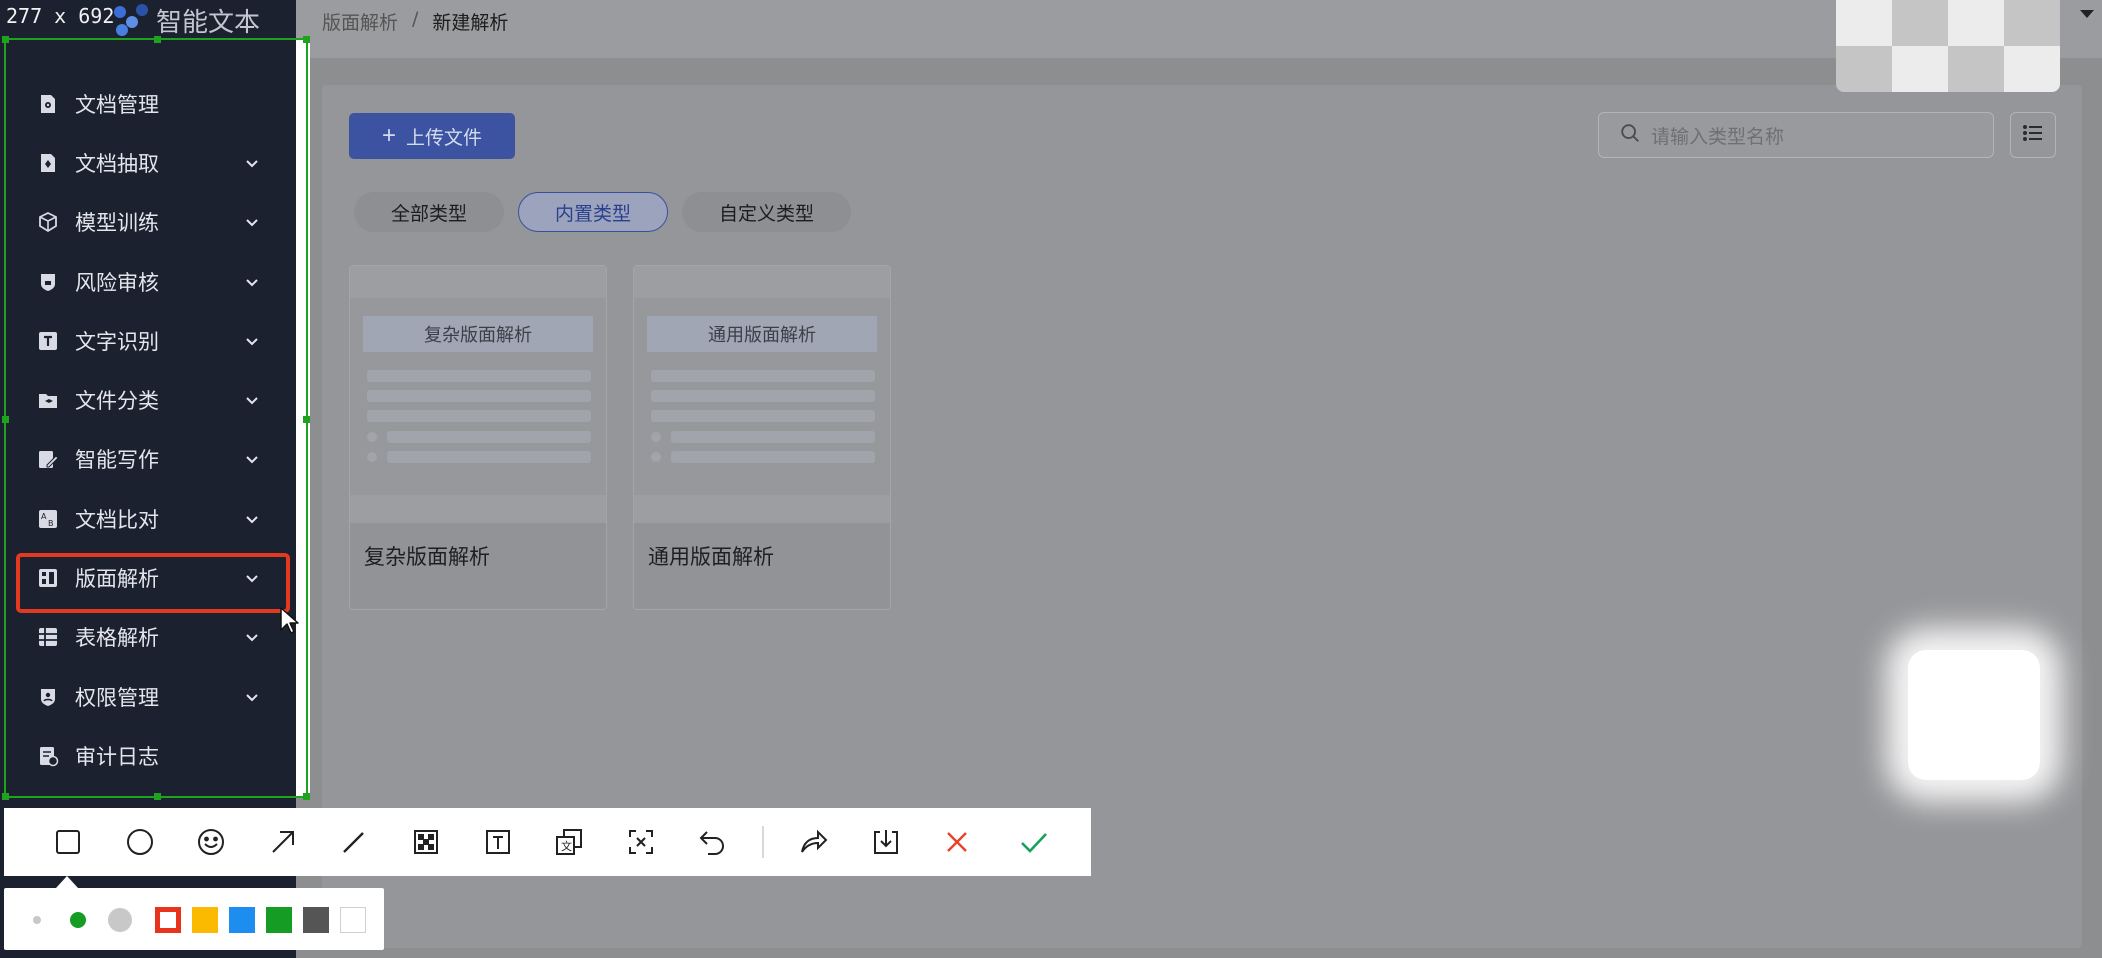  Describe the element at coordinates (593, 212) in the screenshot. I see `tab-builtin-types: 内置类型` at that location.